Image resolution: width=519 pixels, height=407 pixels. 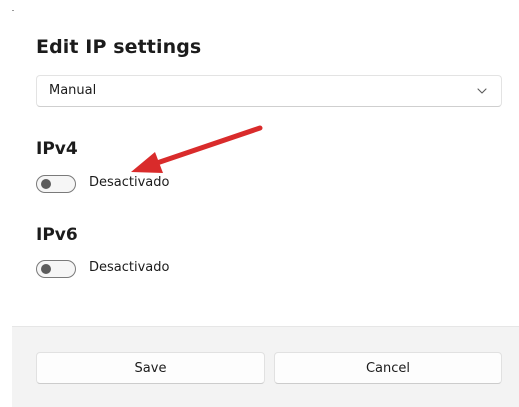 What do you see at coordinates (129, 267) in the screenshot?
I see `ipv6-toggle-label: Desactivado` at bounding box center [129, 267].